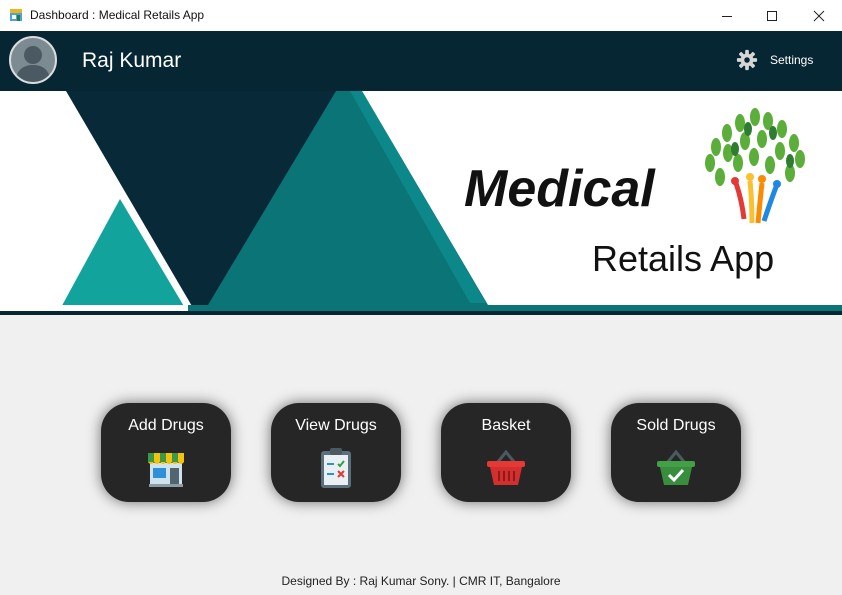  Describe the element at coordinates (336, 468) in the screenshot. I see `clipboard-checklist-icon` at that location.